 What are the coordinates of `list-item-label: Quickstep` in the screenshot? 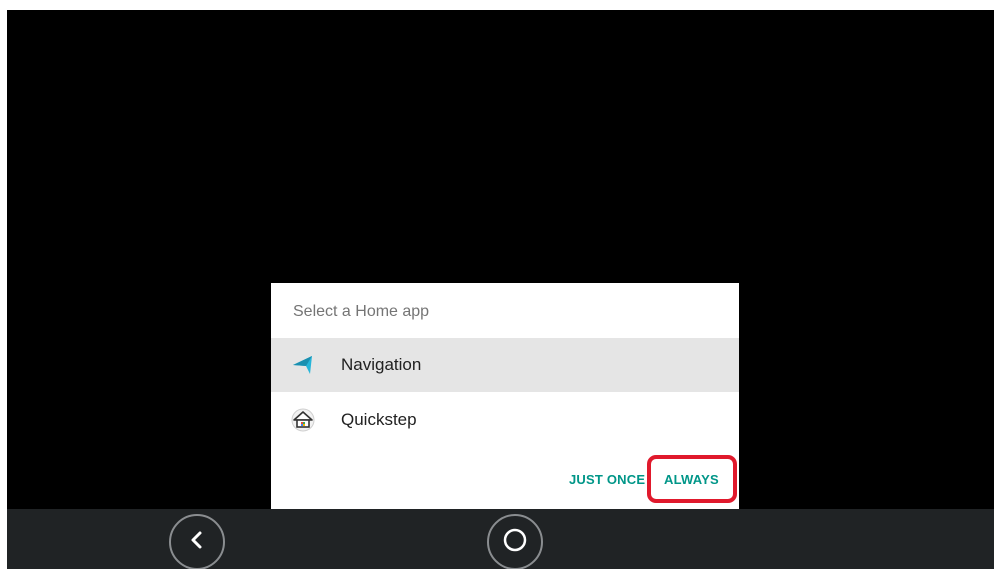 It's located at (379, 419).